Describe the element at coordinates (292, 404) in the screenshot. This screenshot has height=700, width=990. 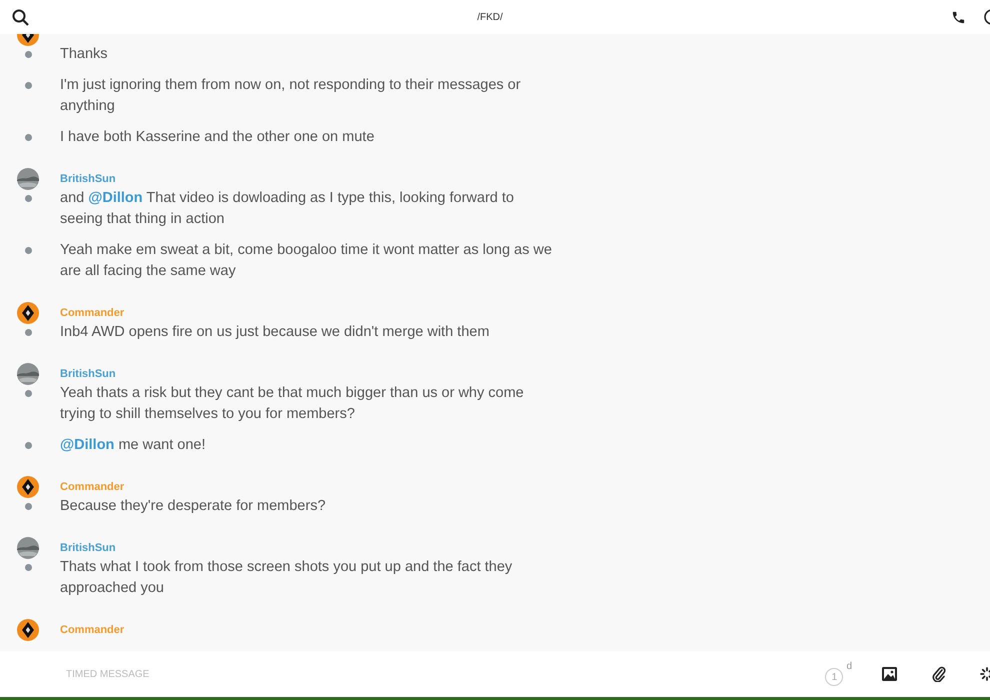
I see `message-text: Yeah thats a risk but they cant be that much bigger than us or why come trying to shill themselves to you for members?` at that location.